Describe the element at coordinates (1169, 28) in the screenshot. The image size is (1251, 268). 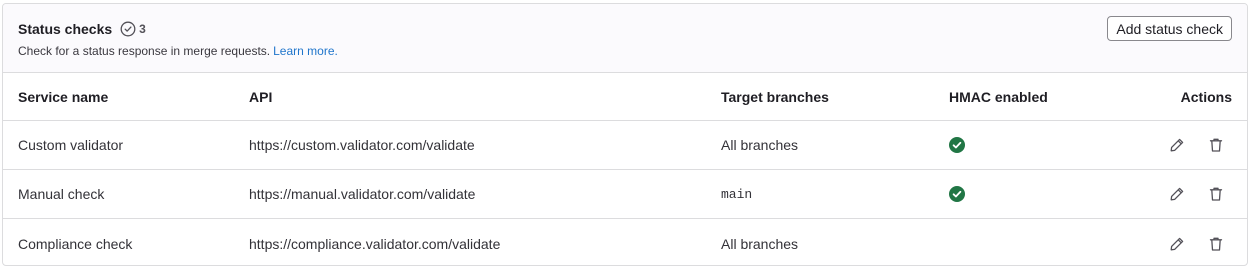
I see `add-status-check-button: Add status check` at that location.